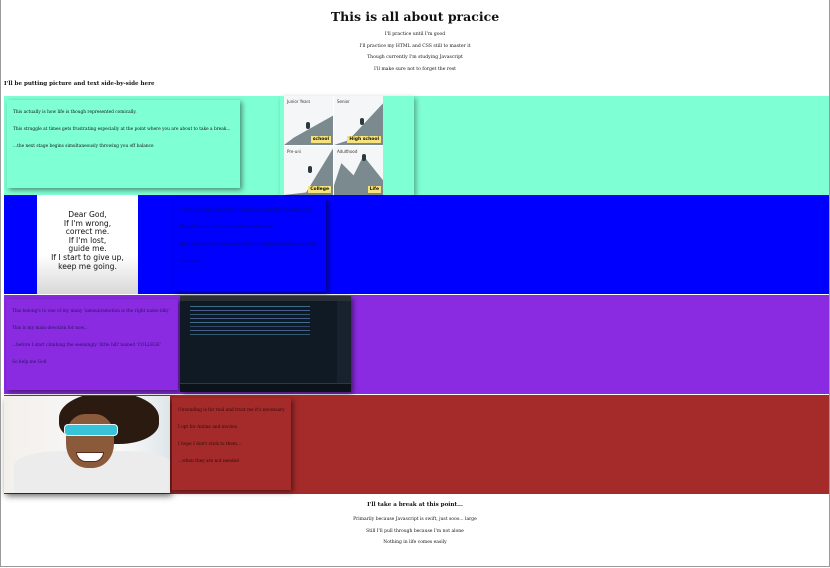 The height and width of the screenshot is (568, 830). I want to click on intro-line: I'll practice until I'm good, so click(415, 34).